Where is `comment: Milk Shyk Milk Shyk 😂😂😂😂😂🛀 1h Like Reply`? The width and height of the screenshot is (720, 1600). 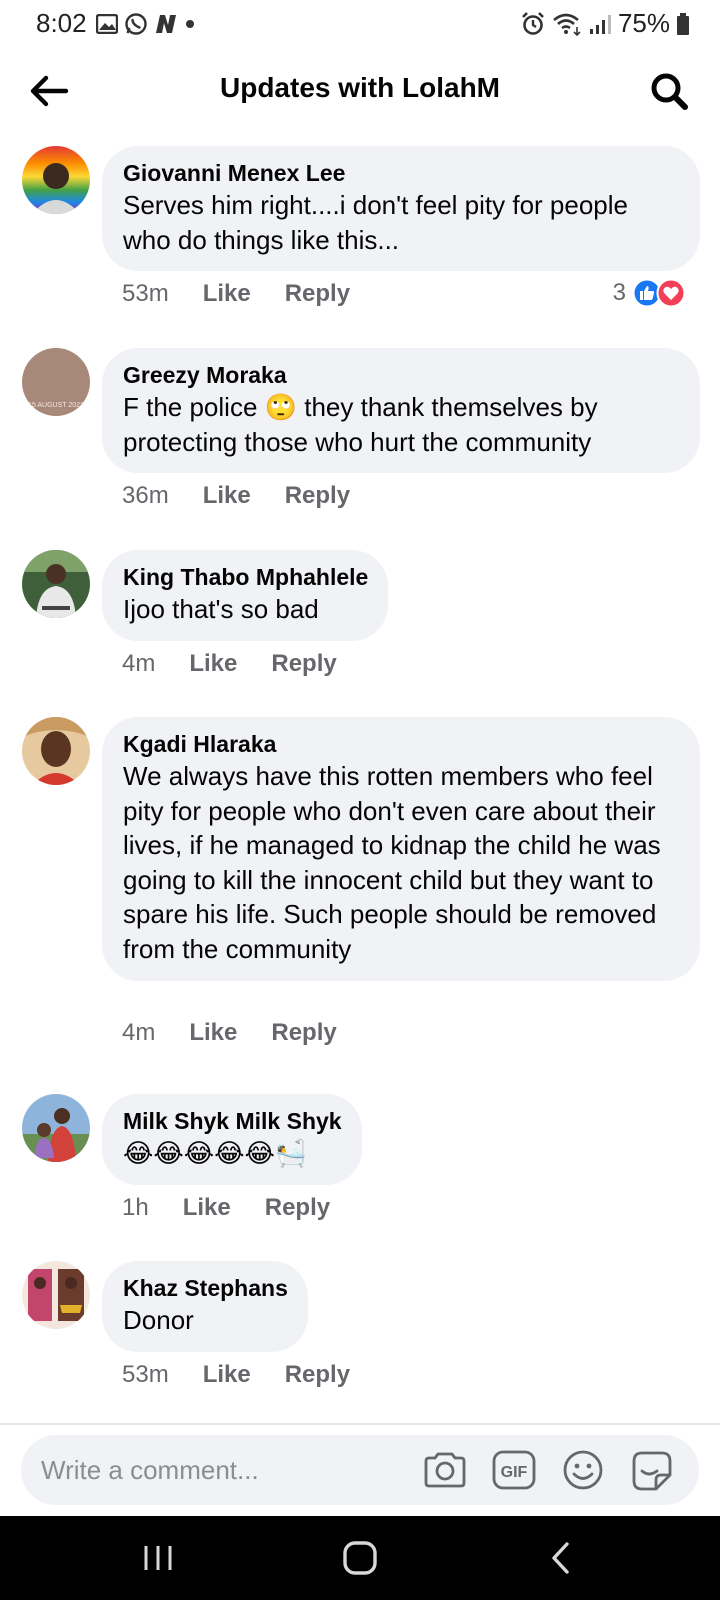
comment: Milk Shyk Milk Shyk 😂😂😂😂😂🛀 1h Like Reply is located at coordinates (360, 1159).